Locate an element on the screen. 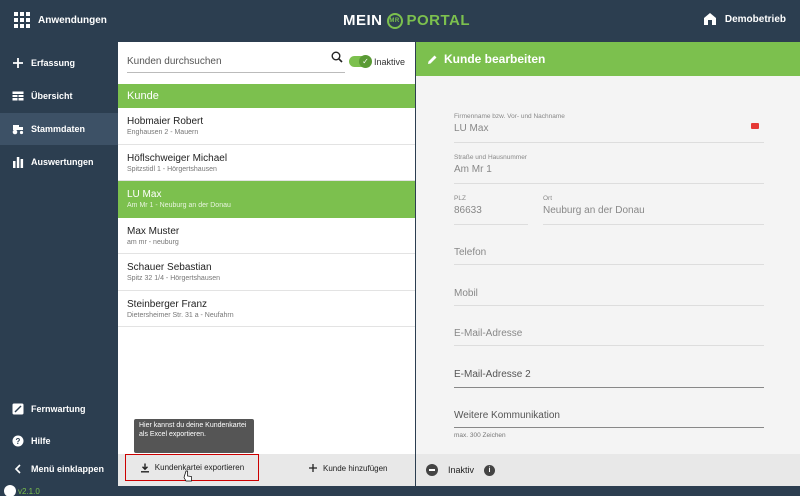 This screenshot has width=800, height=496. customer-name: Schauer Sebastian is located at coordinates (169, 267).